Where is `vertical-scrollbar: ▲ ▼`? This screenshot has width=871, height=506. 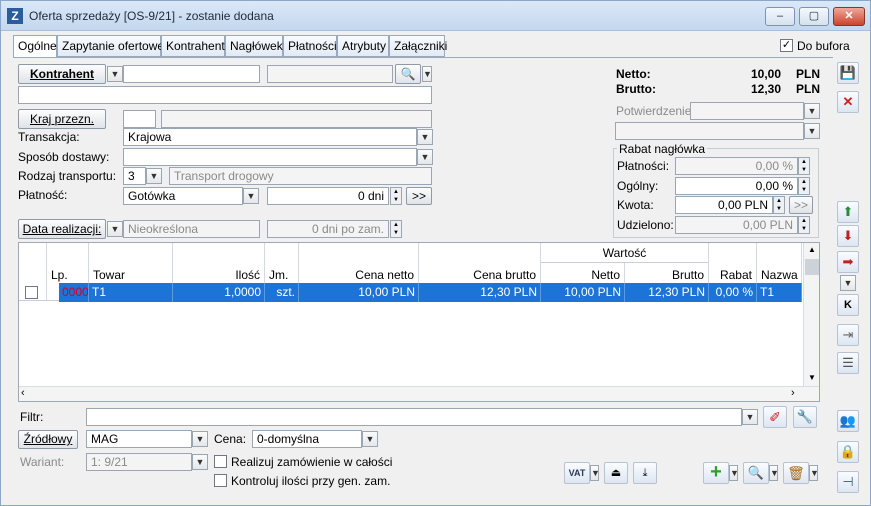
vertical-scrollbar: ▲ ▼ is located at coordinates (811, 314).